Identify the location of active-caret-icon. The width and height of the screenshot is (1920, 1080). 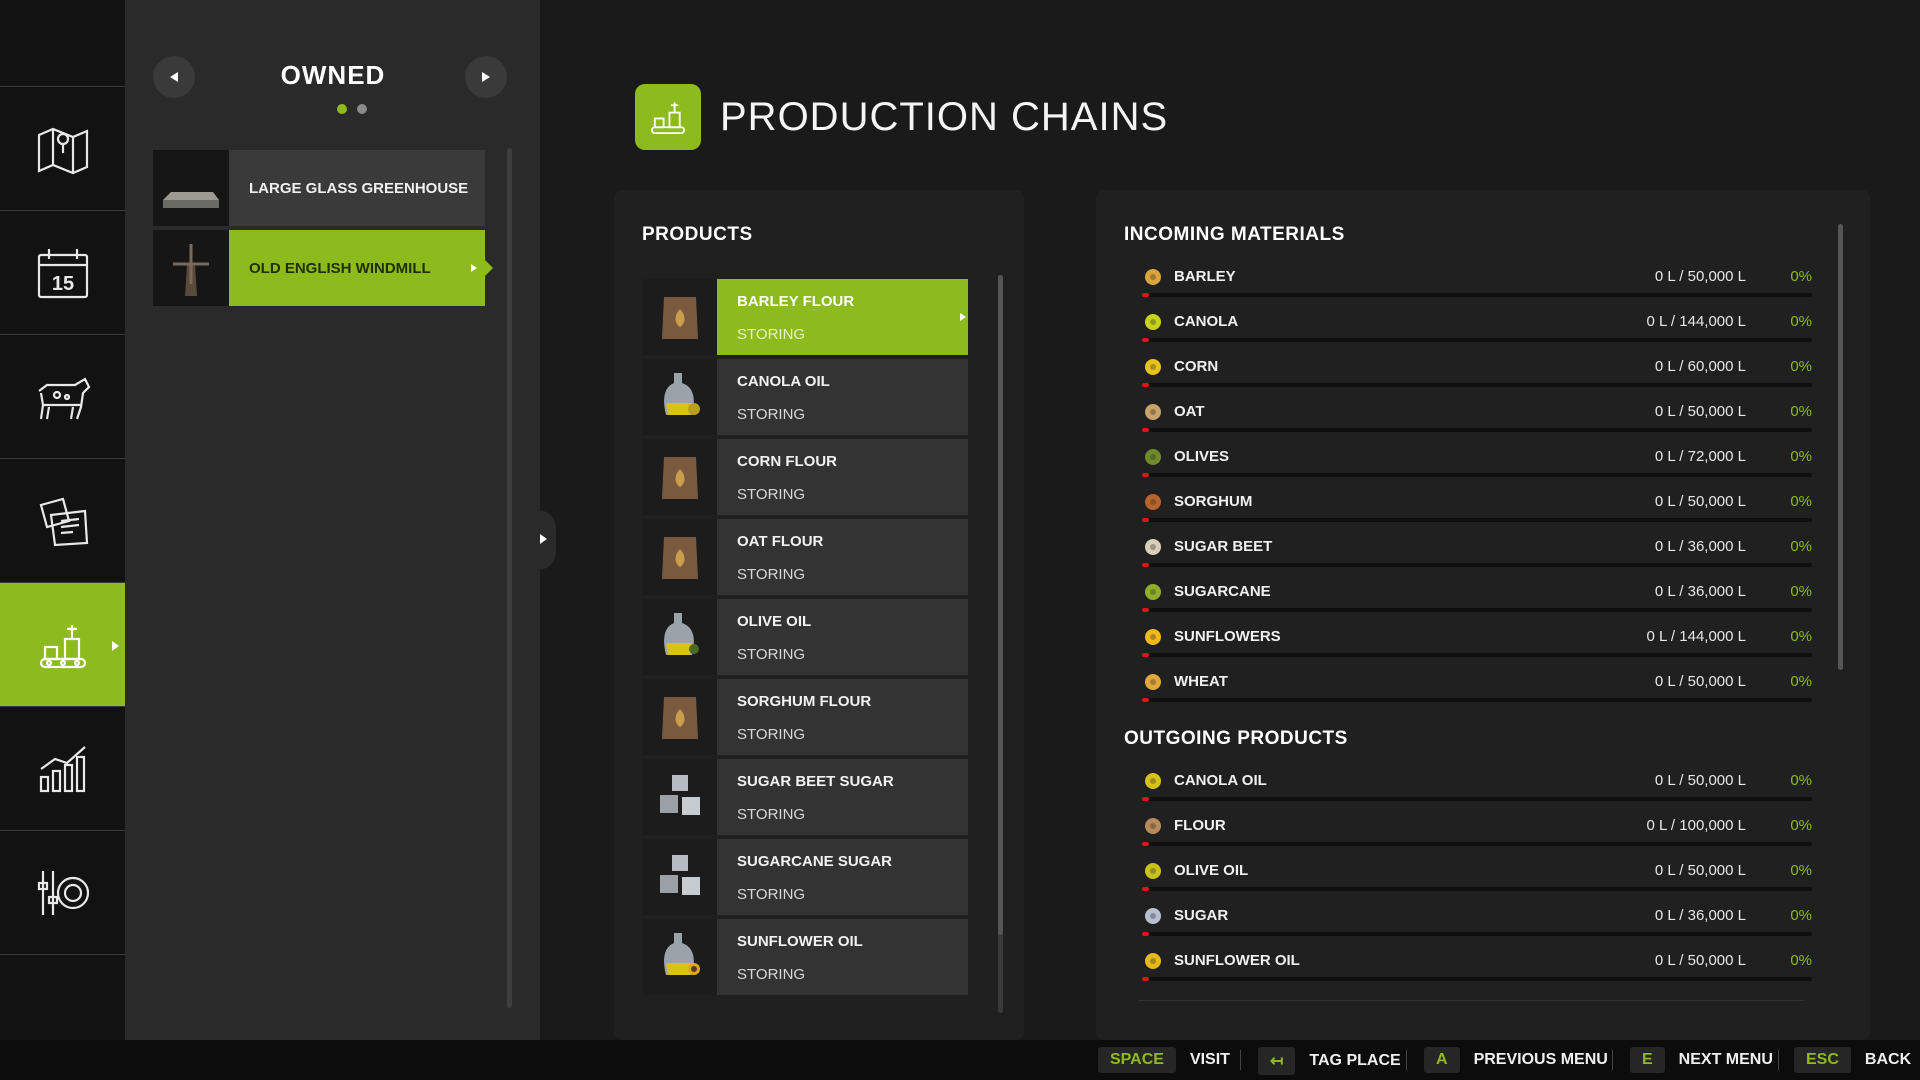
(963, 317).